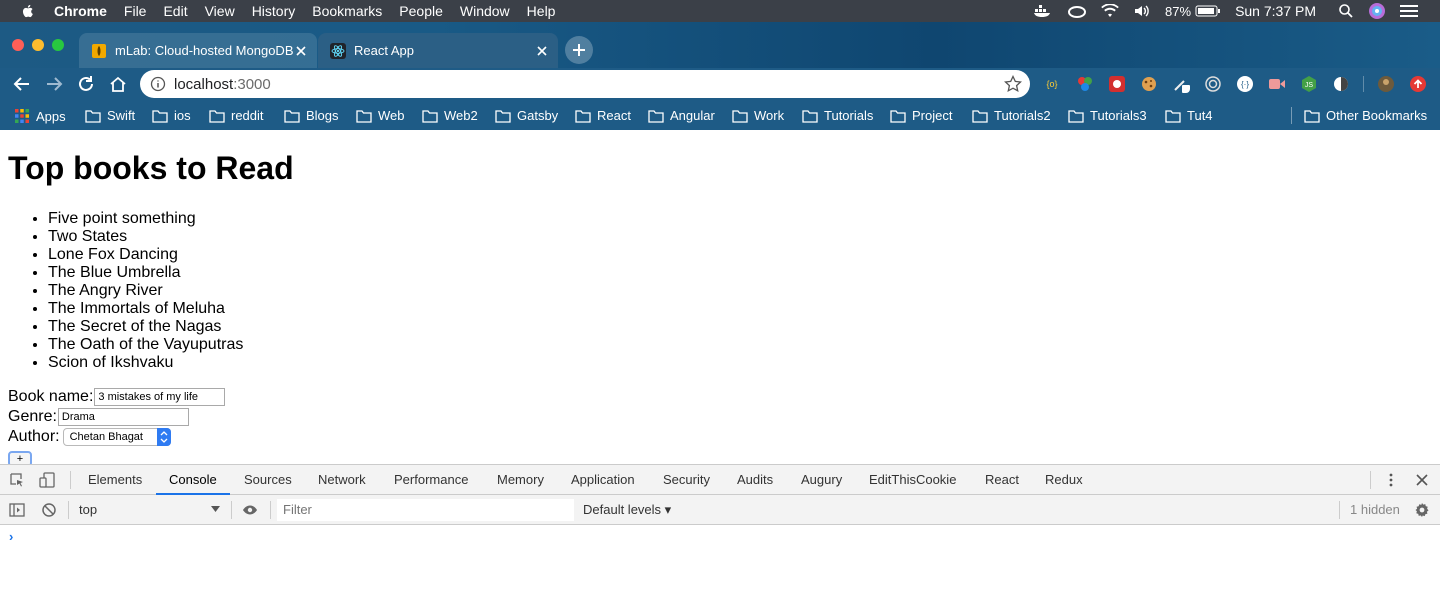 The width and height of the screenshot is (1440, 594). Describe the element at coordinates (58, 45) in the screenshot. I see `window-zoom-button` at that location.